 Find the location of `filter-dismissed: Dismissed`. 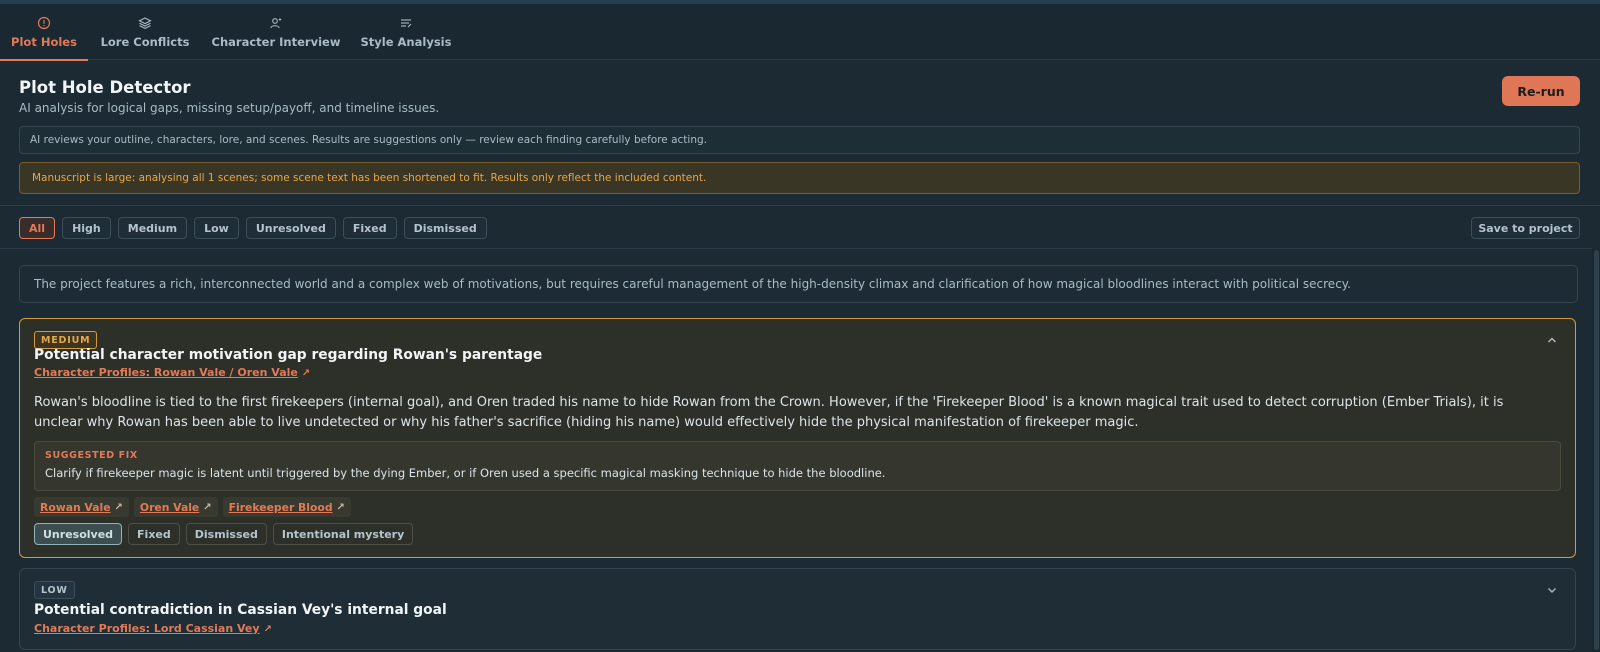

filter-dismissed: Dismissed is located at coordinates (445, 228).